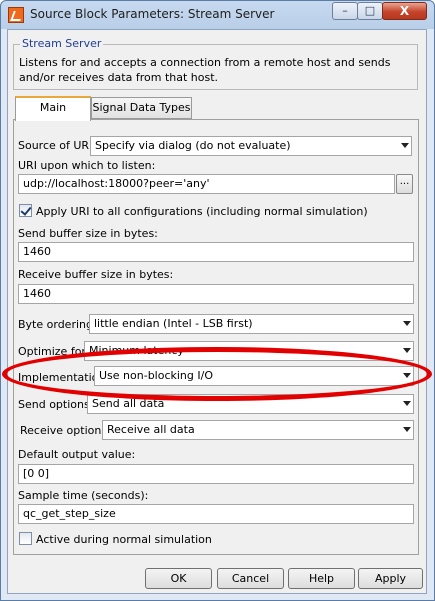 The height and width of the screenshot is (601, 435). I want to click on active-normal-sim-checkbox, so click(25, 538).